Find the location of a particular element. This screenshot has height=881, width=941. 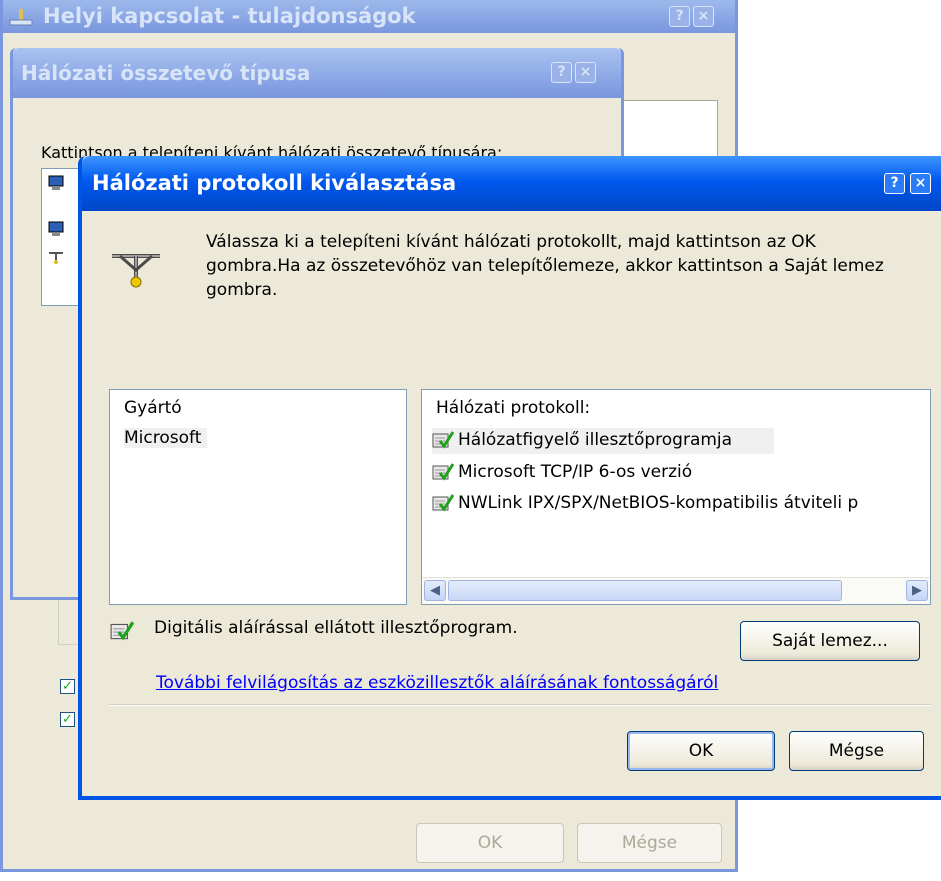

protocol-icon is located at coordinates (56, 258).